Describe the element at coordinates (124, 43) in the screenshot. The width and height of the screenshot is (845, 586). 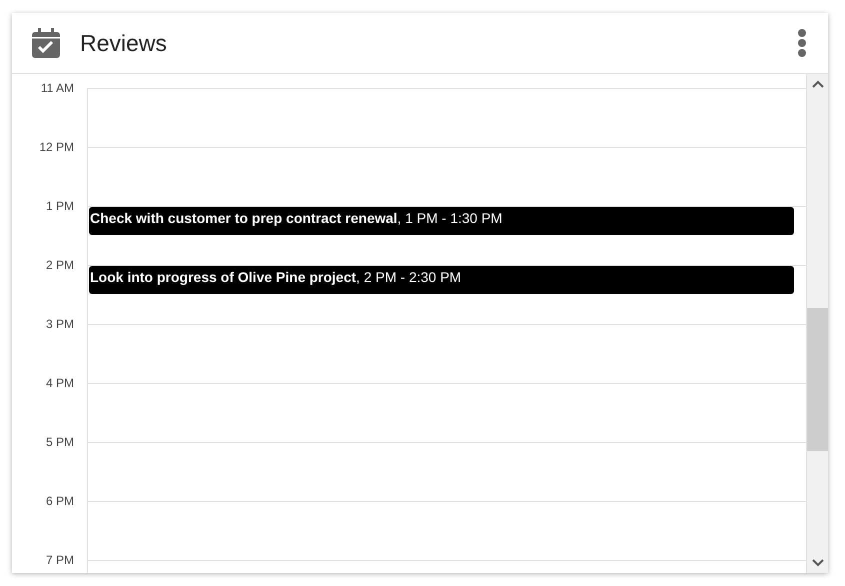
I see `card-title: Reviews` at that location.